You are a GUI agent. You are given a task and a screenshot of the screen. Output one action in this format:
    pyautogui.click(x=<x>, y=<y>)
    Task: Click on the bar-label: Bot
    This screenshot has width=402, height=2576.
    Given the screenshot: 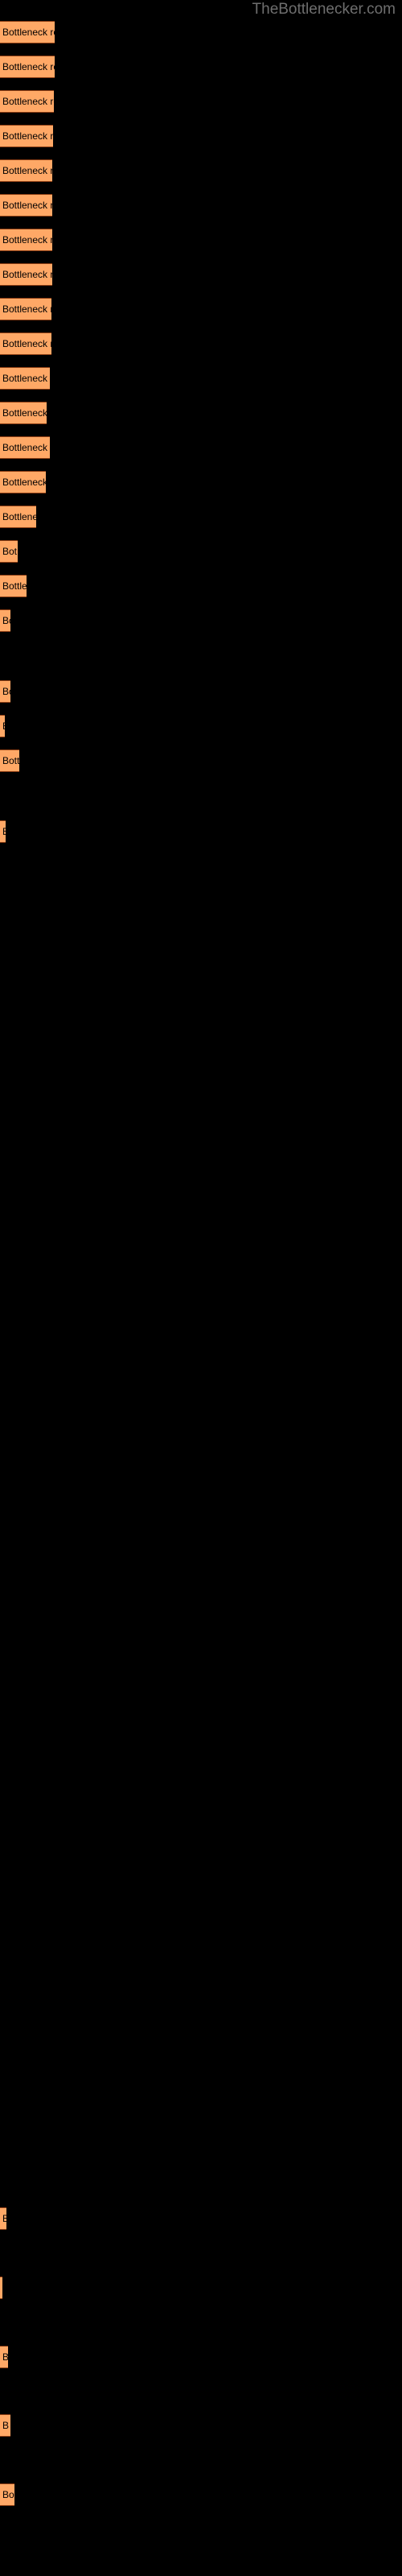 What is the action you would take?
    pyautogui.click(x=10, y=551)
    